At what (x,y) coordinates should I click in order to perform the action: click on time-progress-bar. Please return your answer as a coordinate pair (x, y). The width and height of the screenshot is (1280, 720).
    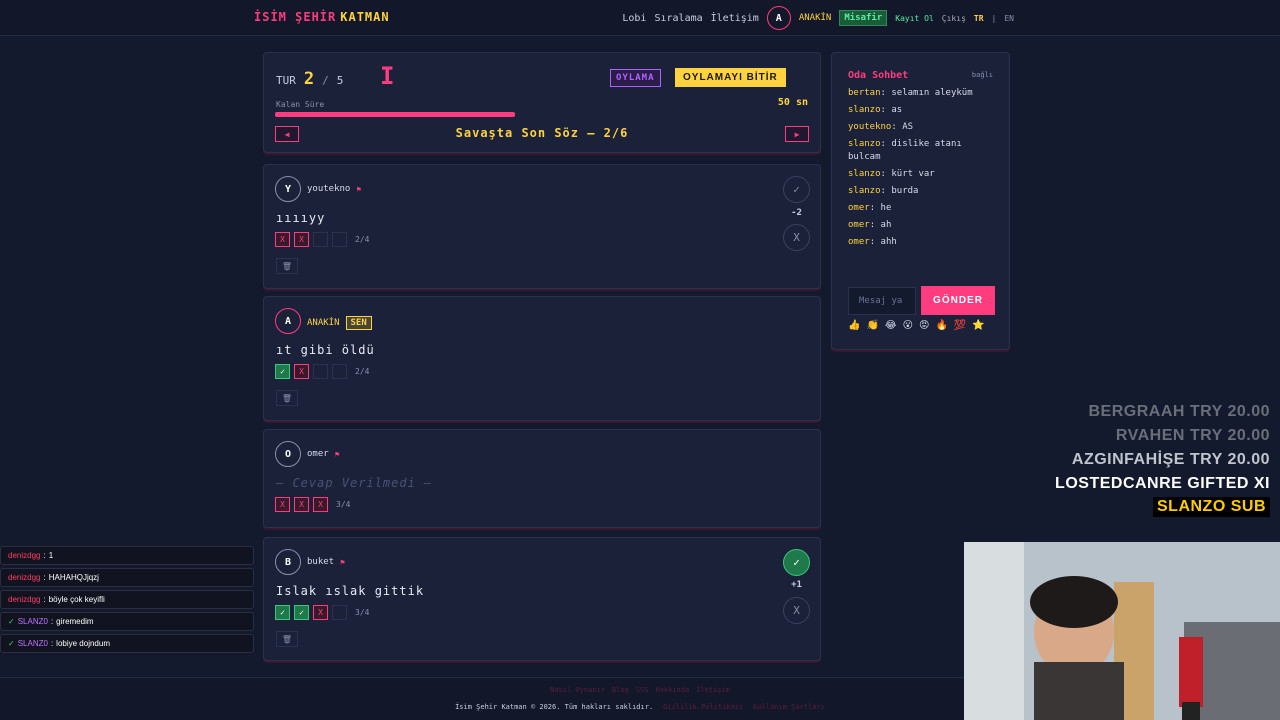
    Looking at the image, I should click on (542, 114).